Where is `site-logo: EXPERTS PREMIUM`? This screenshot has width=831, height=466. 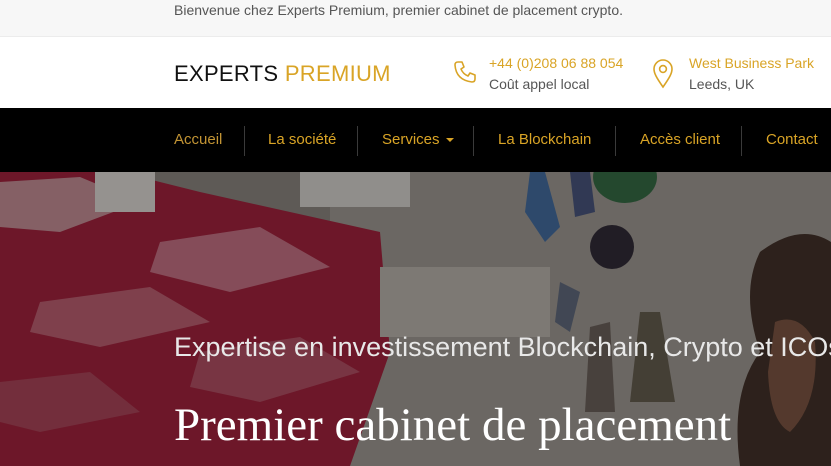 site-logo: EXPERTS PREMIUM is located at coordinates (282, 74).